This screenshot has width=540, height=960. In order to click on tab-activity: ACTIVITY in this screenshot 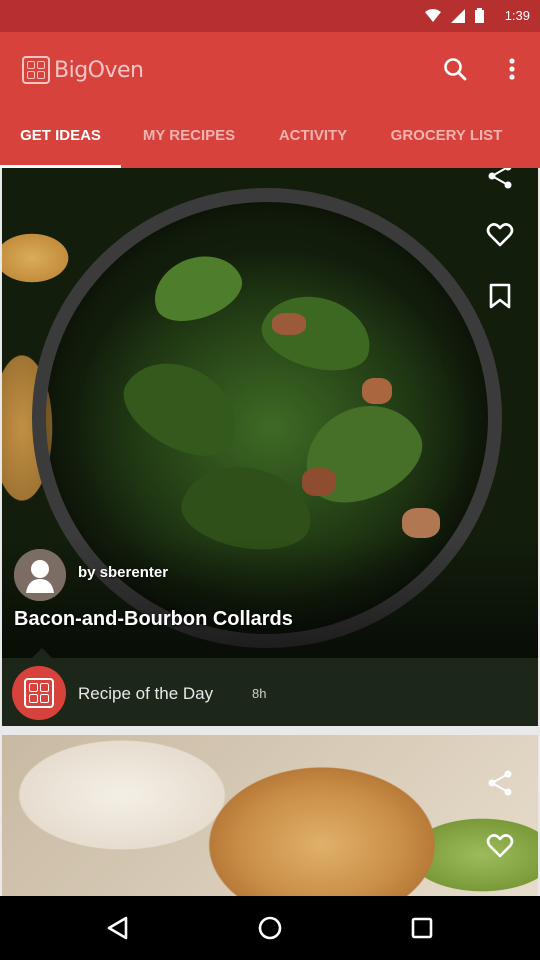, I will do `click(313, 144)`.